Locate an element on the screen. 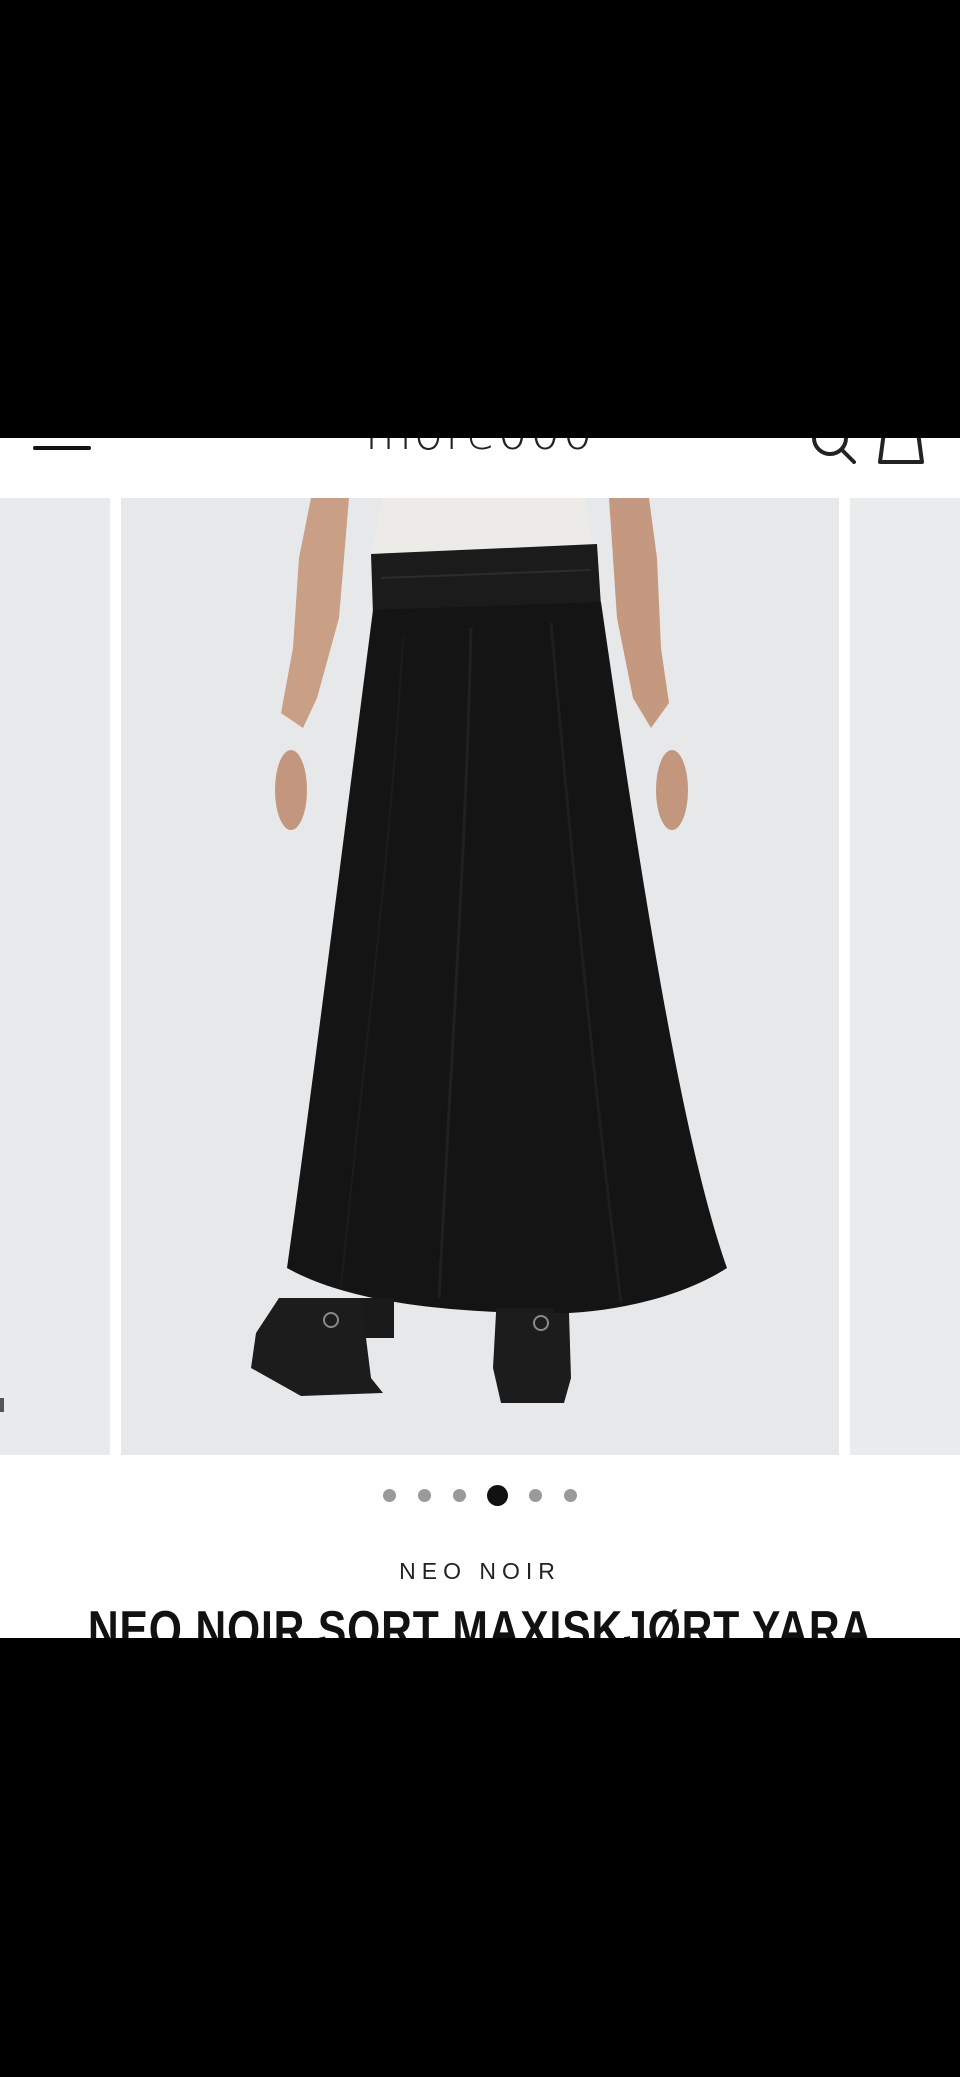 The width and height of the screenshot is (960, 2077). pagination-dot-4-active is located at coordinates (497, 1495).